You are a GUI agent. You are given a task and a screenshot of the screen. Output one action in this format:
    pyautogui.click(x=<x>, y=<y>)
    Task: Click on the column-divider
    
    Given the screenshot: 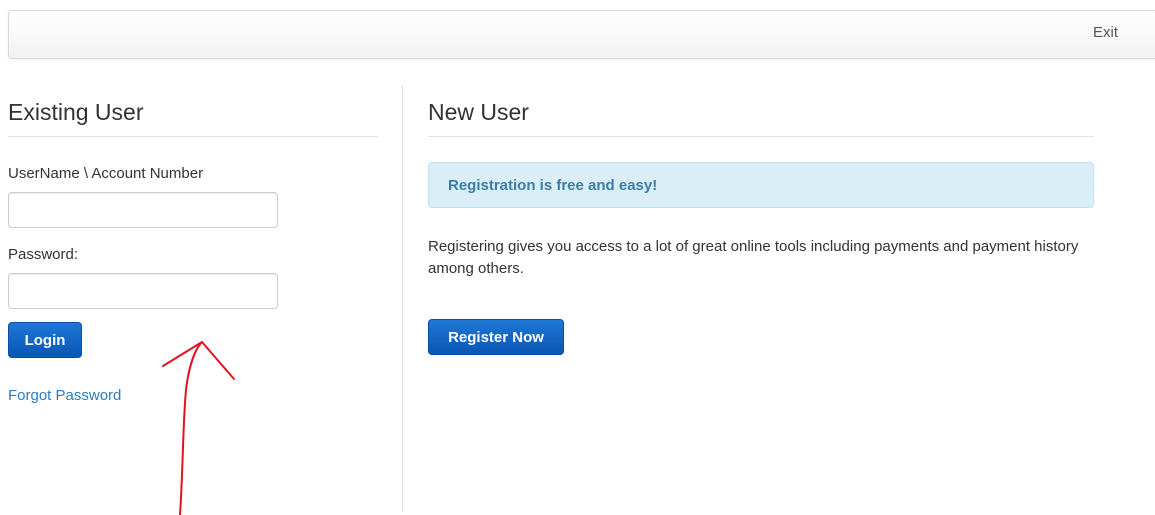 What is the action you would take?
    pyautogui.click(x=402, y=299)
    